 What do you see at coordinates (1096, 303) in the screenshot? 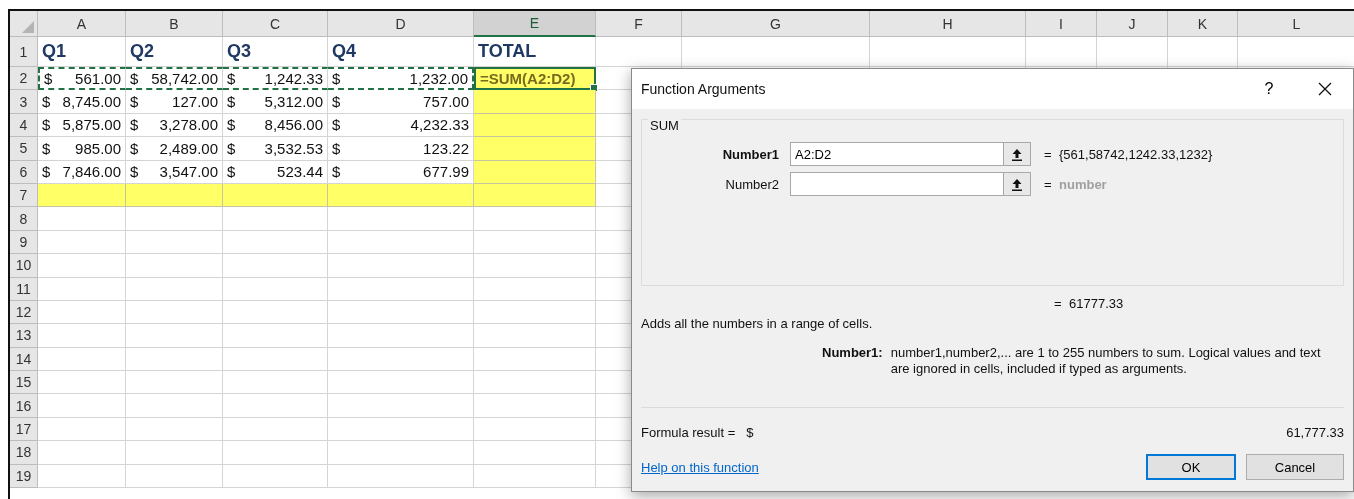
I see `function-result: 61777.33` at bounding box center [1096, 303].